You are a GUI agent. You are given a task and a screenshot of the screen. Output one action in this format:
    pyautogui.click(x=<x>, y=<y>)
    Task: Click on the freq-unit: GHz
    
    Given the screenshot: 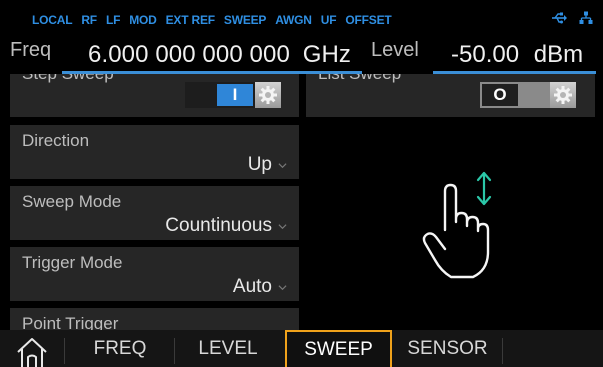 What is the action you would take?
    pyautogui.click(x=326, y=54)
    